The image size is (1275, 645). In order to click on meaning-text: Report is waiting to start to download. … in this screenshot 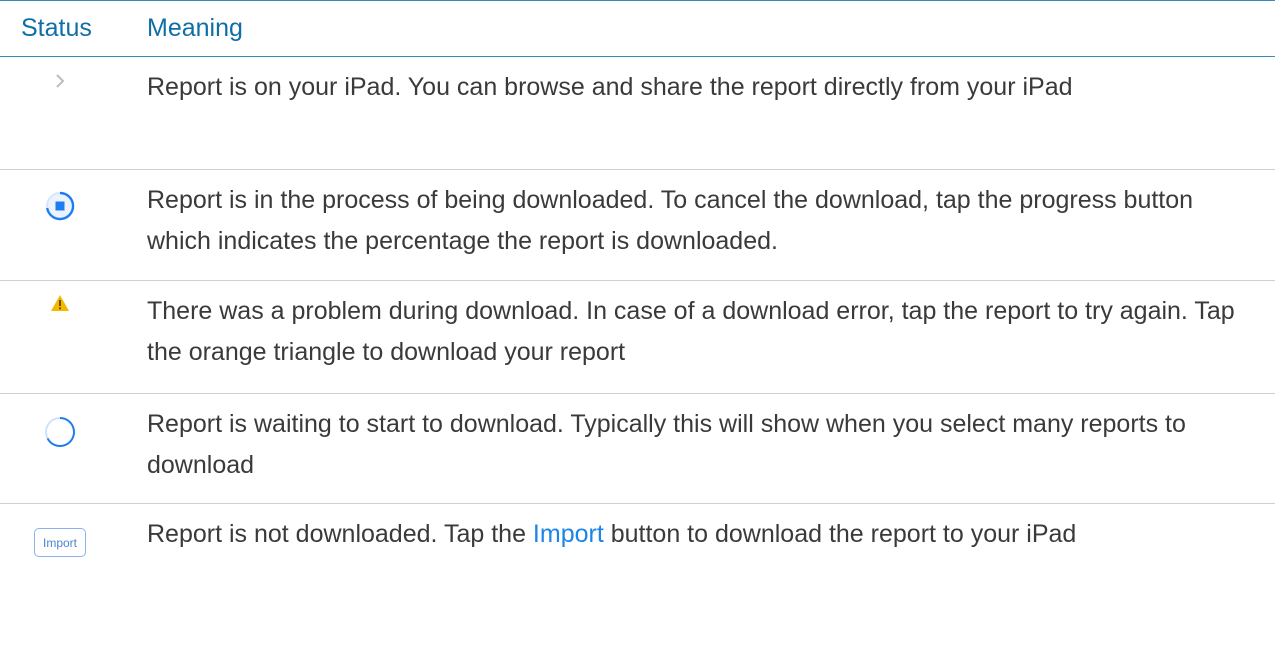, I will do `click(666, 444)`.